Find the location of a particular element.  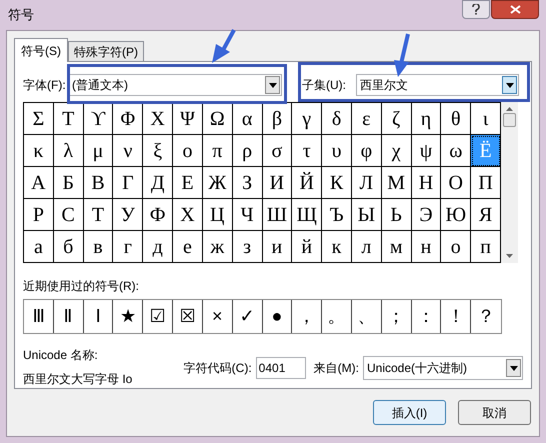

symbol-cell: Й is located at coordinates (307, 183).